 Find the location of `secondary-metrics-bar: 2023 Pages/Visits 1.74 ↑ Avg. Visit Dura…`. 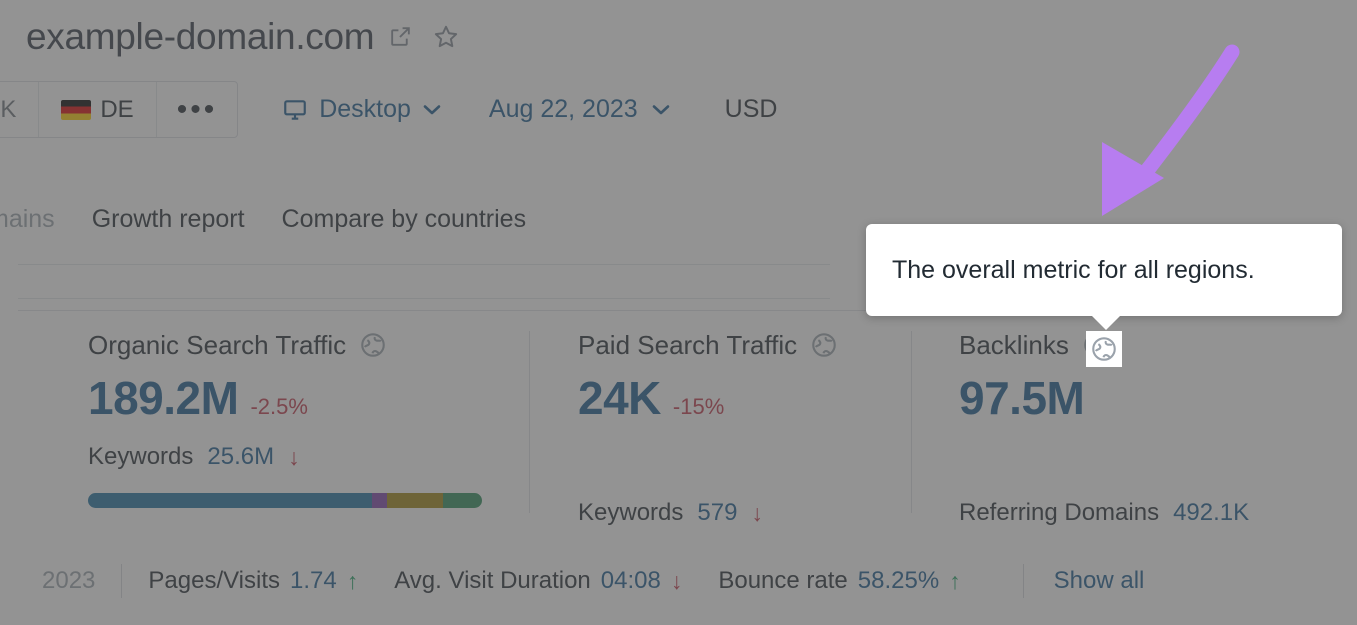

secondary-metrics-bar: 2023 Pages/Visits 1.74 ↑ Avg. Visit Dura… is located at coordinates (678, 581).